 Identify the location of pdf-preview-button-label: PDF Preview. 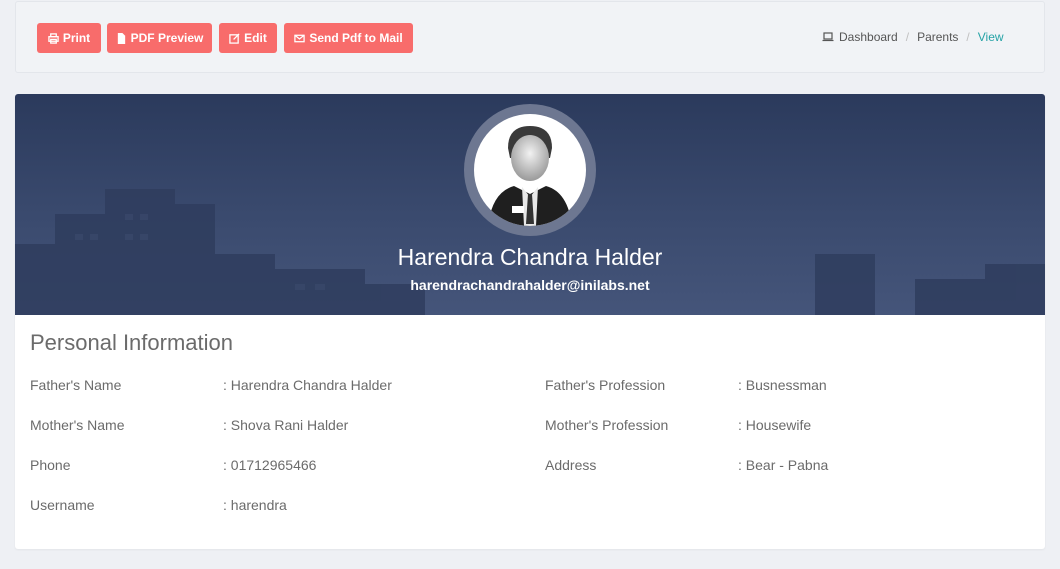
(167, 38).